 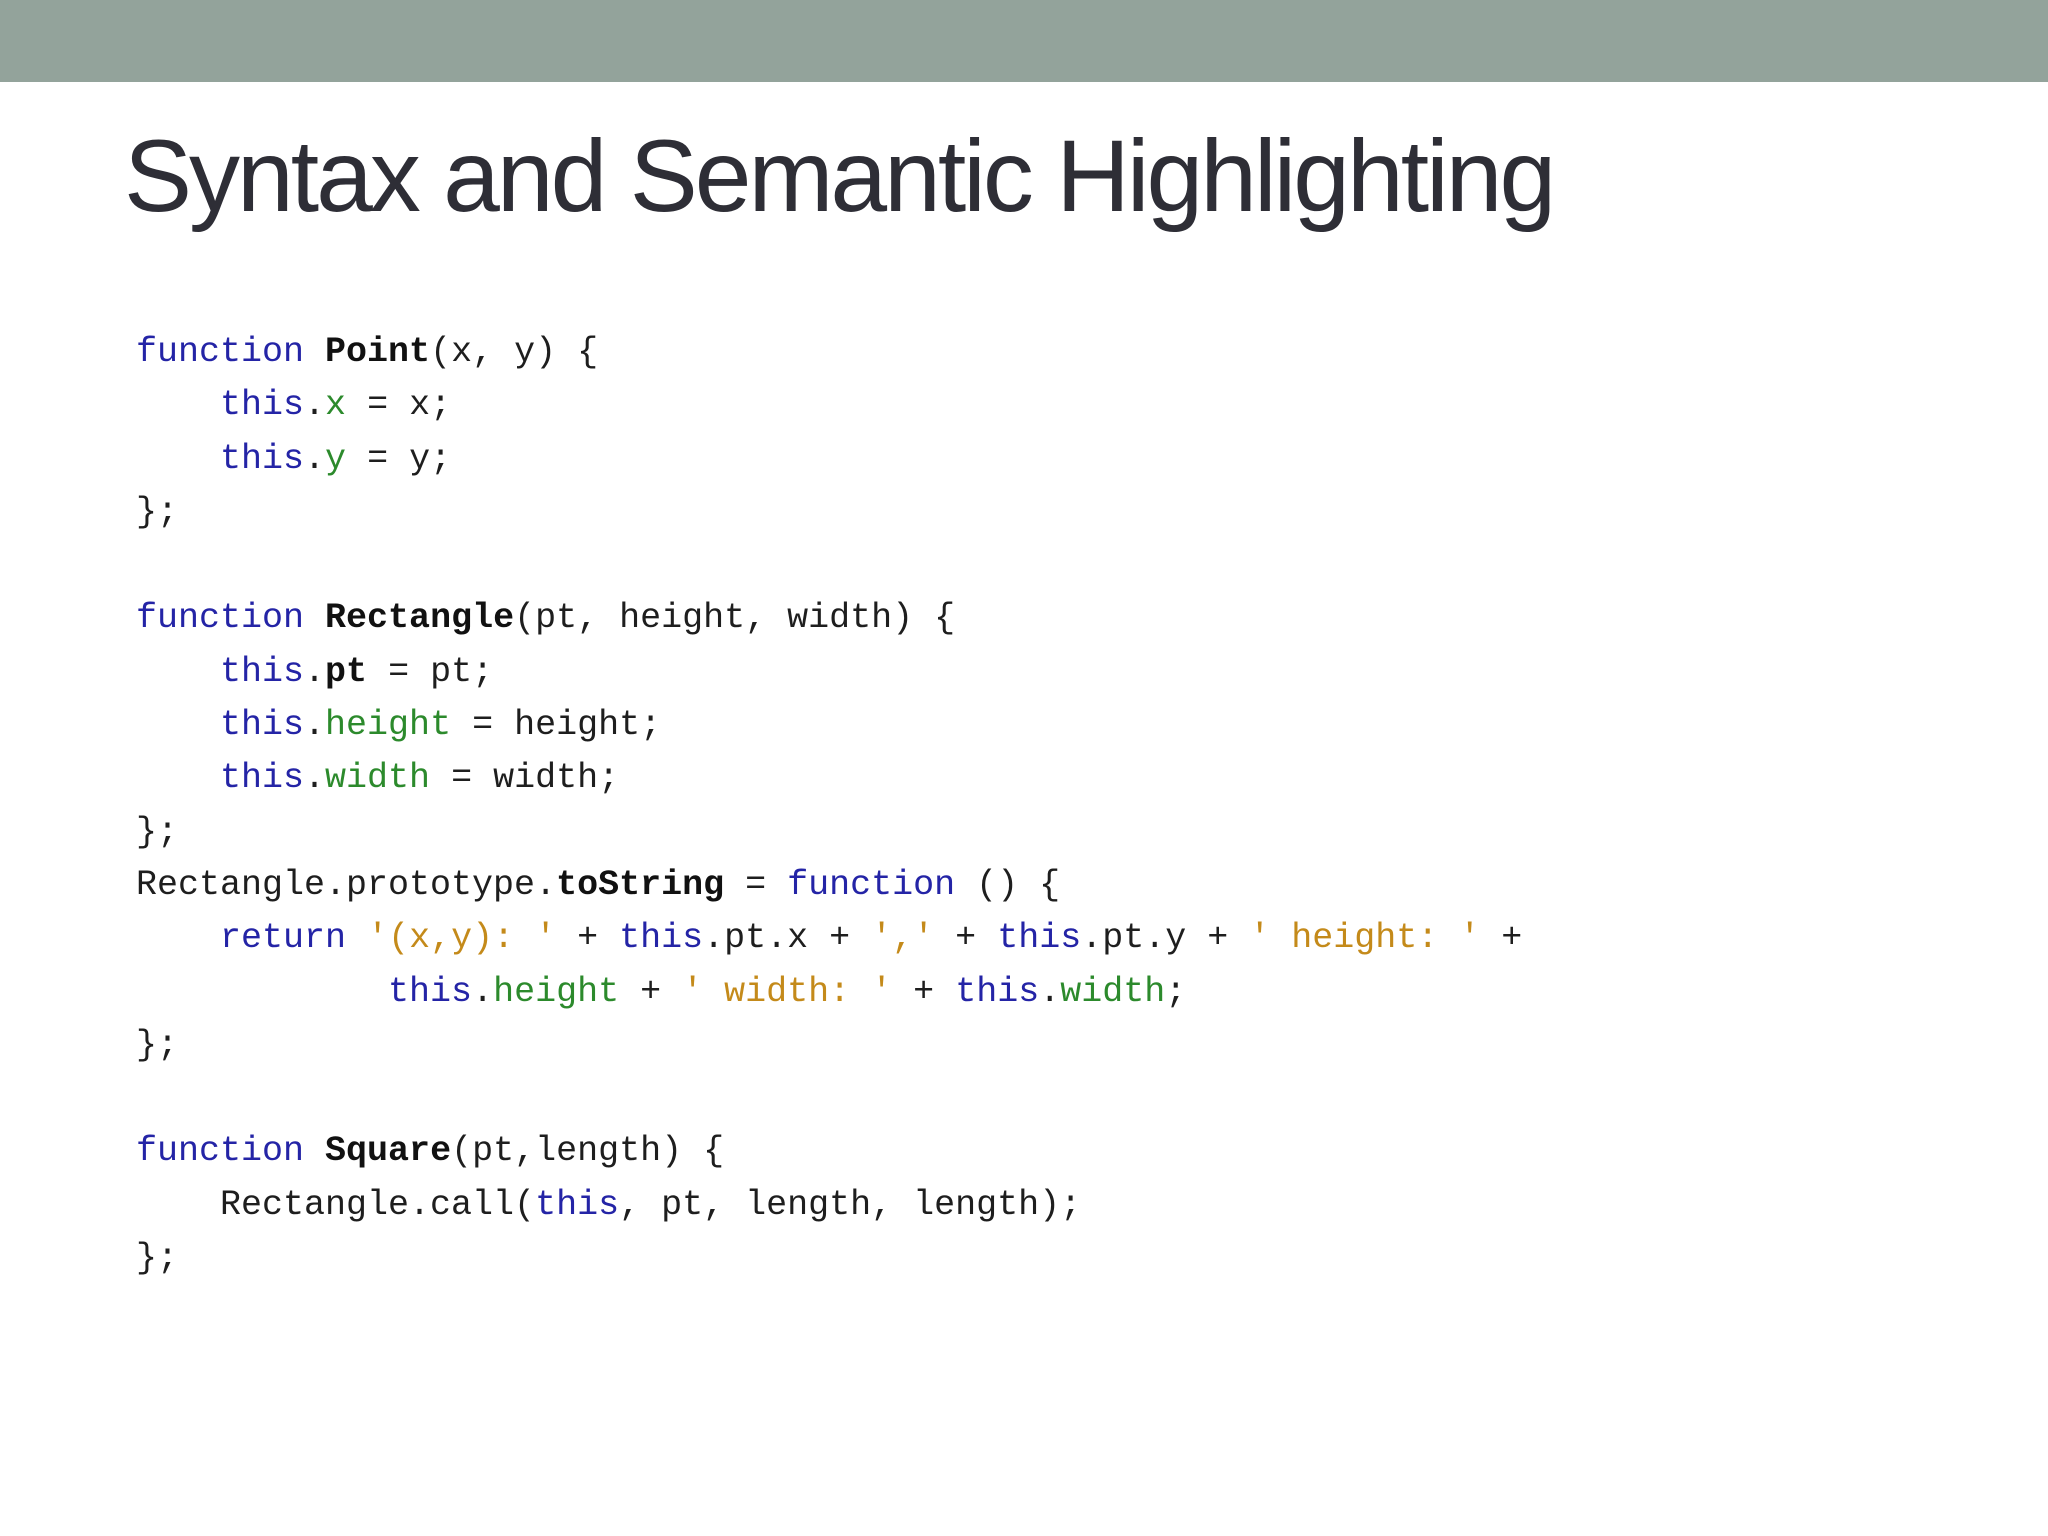 I want to click on code-token-bold: Square, so click(x=388, y=1151).